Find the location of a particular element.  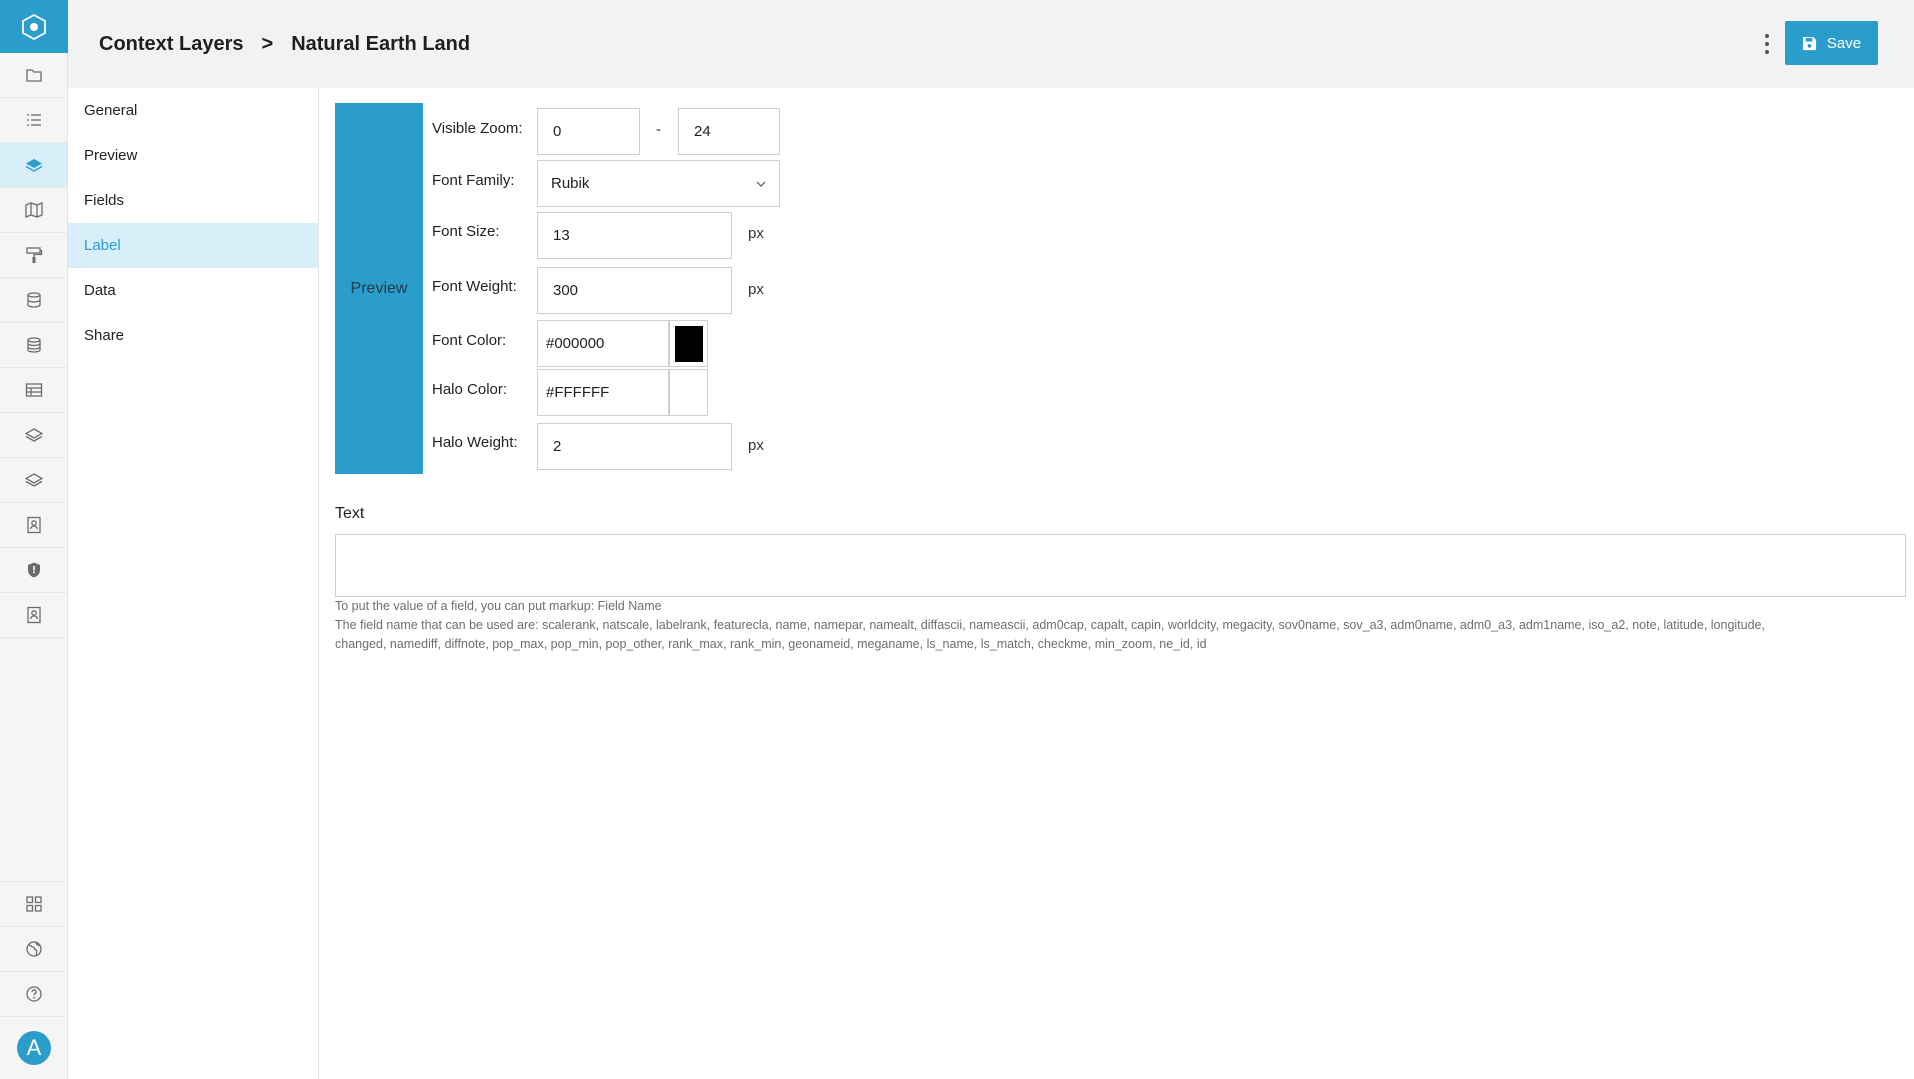

halo-weight-label: Halo Weight: is located at coordinates (475, 442).